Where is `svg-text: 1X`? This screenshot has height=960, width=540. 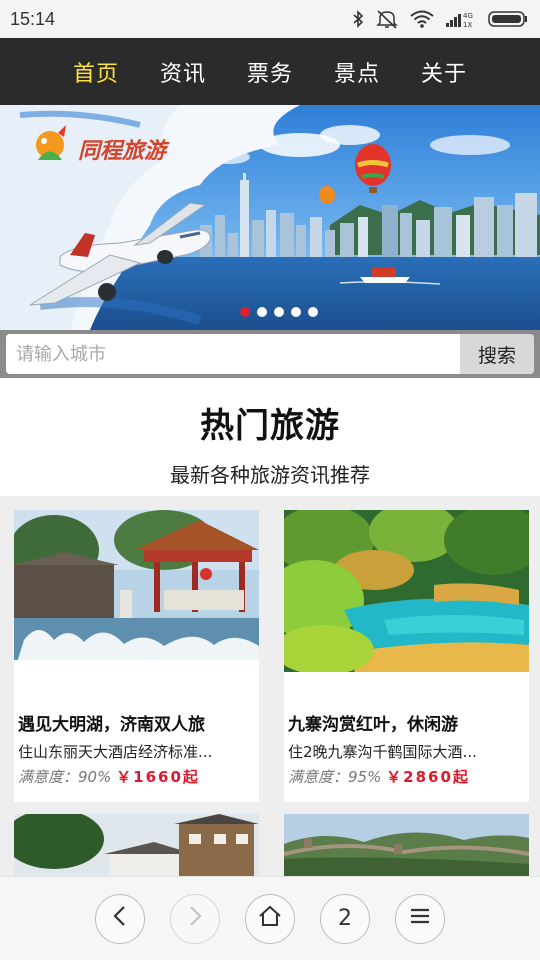
svg-text: 1X is located at coordinates (467, 24).